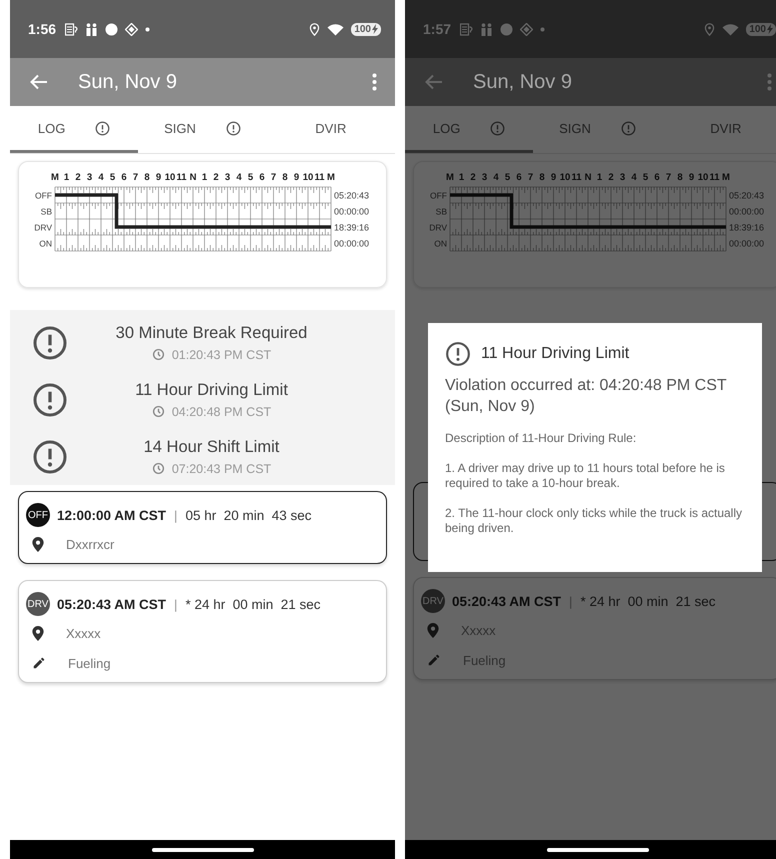 Image resolution: width=776 pixels, height=859 pixels. What do you see at coordinates (222, 411) in the screenshot?
I see `violation-time: 04:20:48 PM CST` at bounding box center [222, 411].